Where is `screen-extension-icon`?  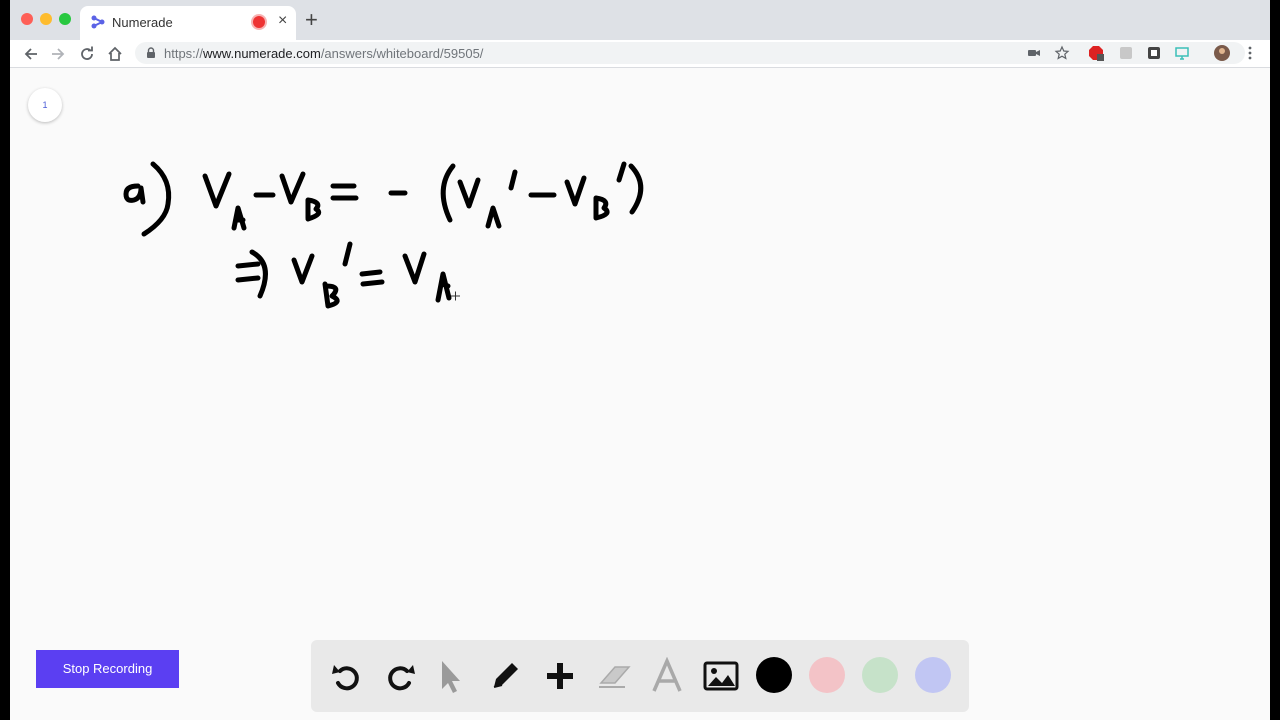
screen-extension-icon is located at coordinates (1182, 53).